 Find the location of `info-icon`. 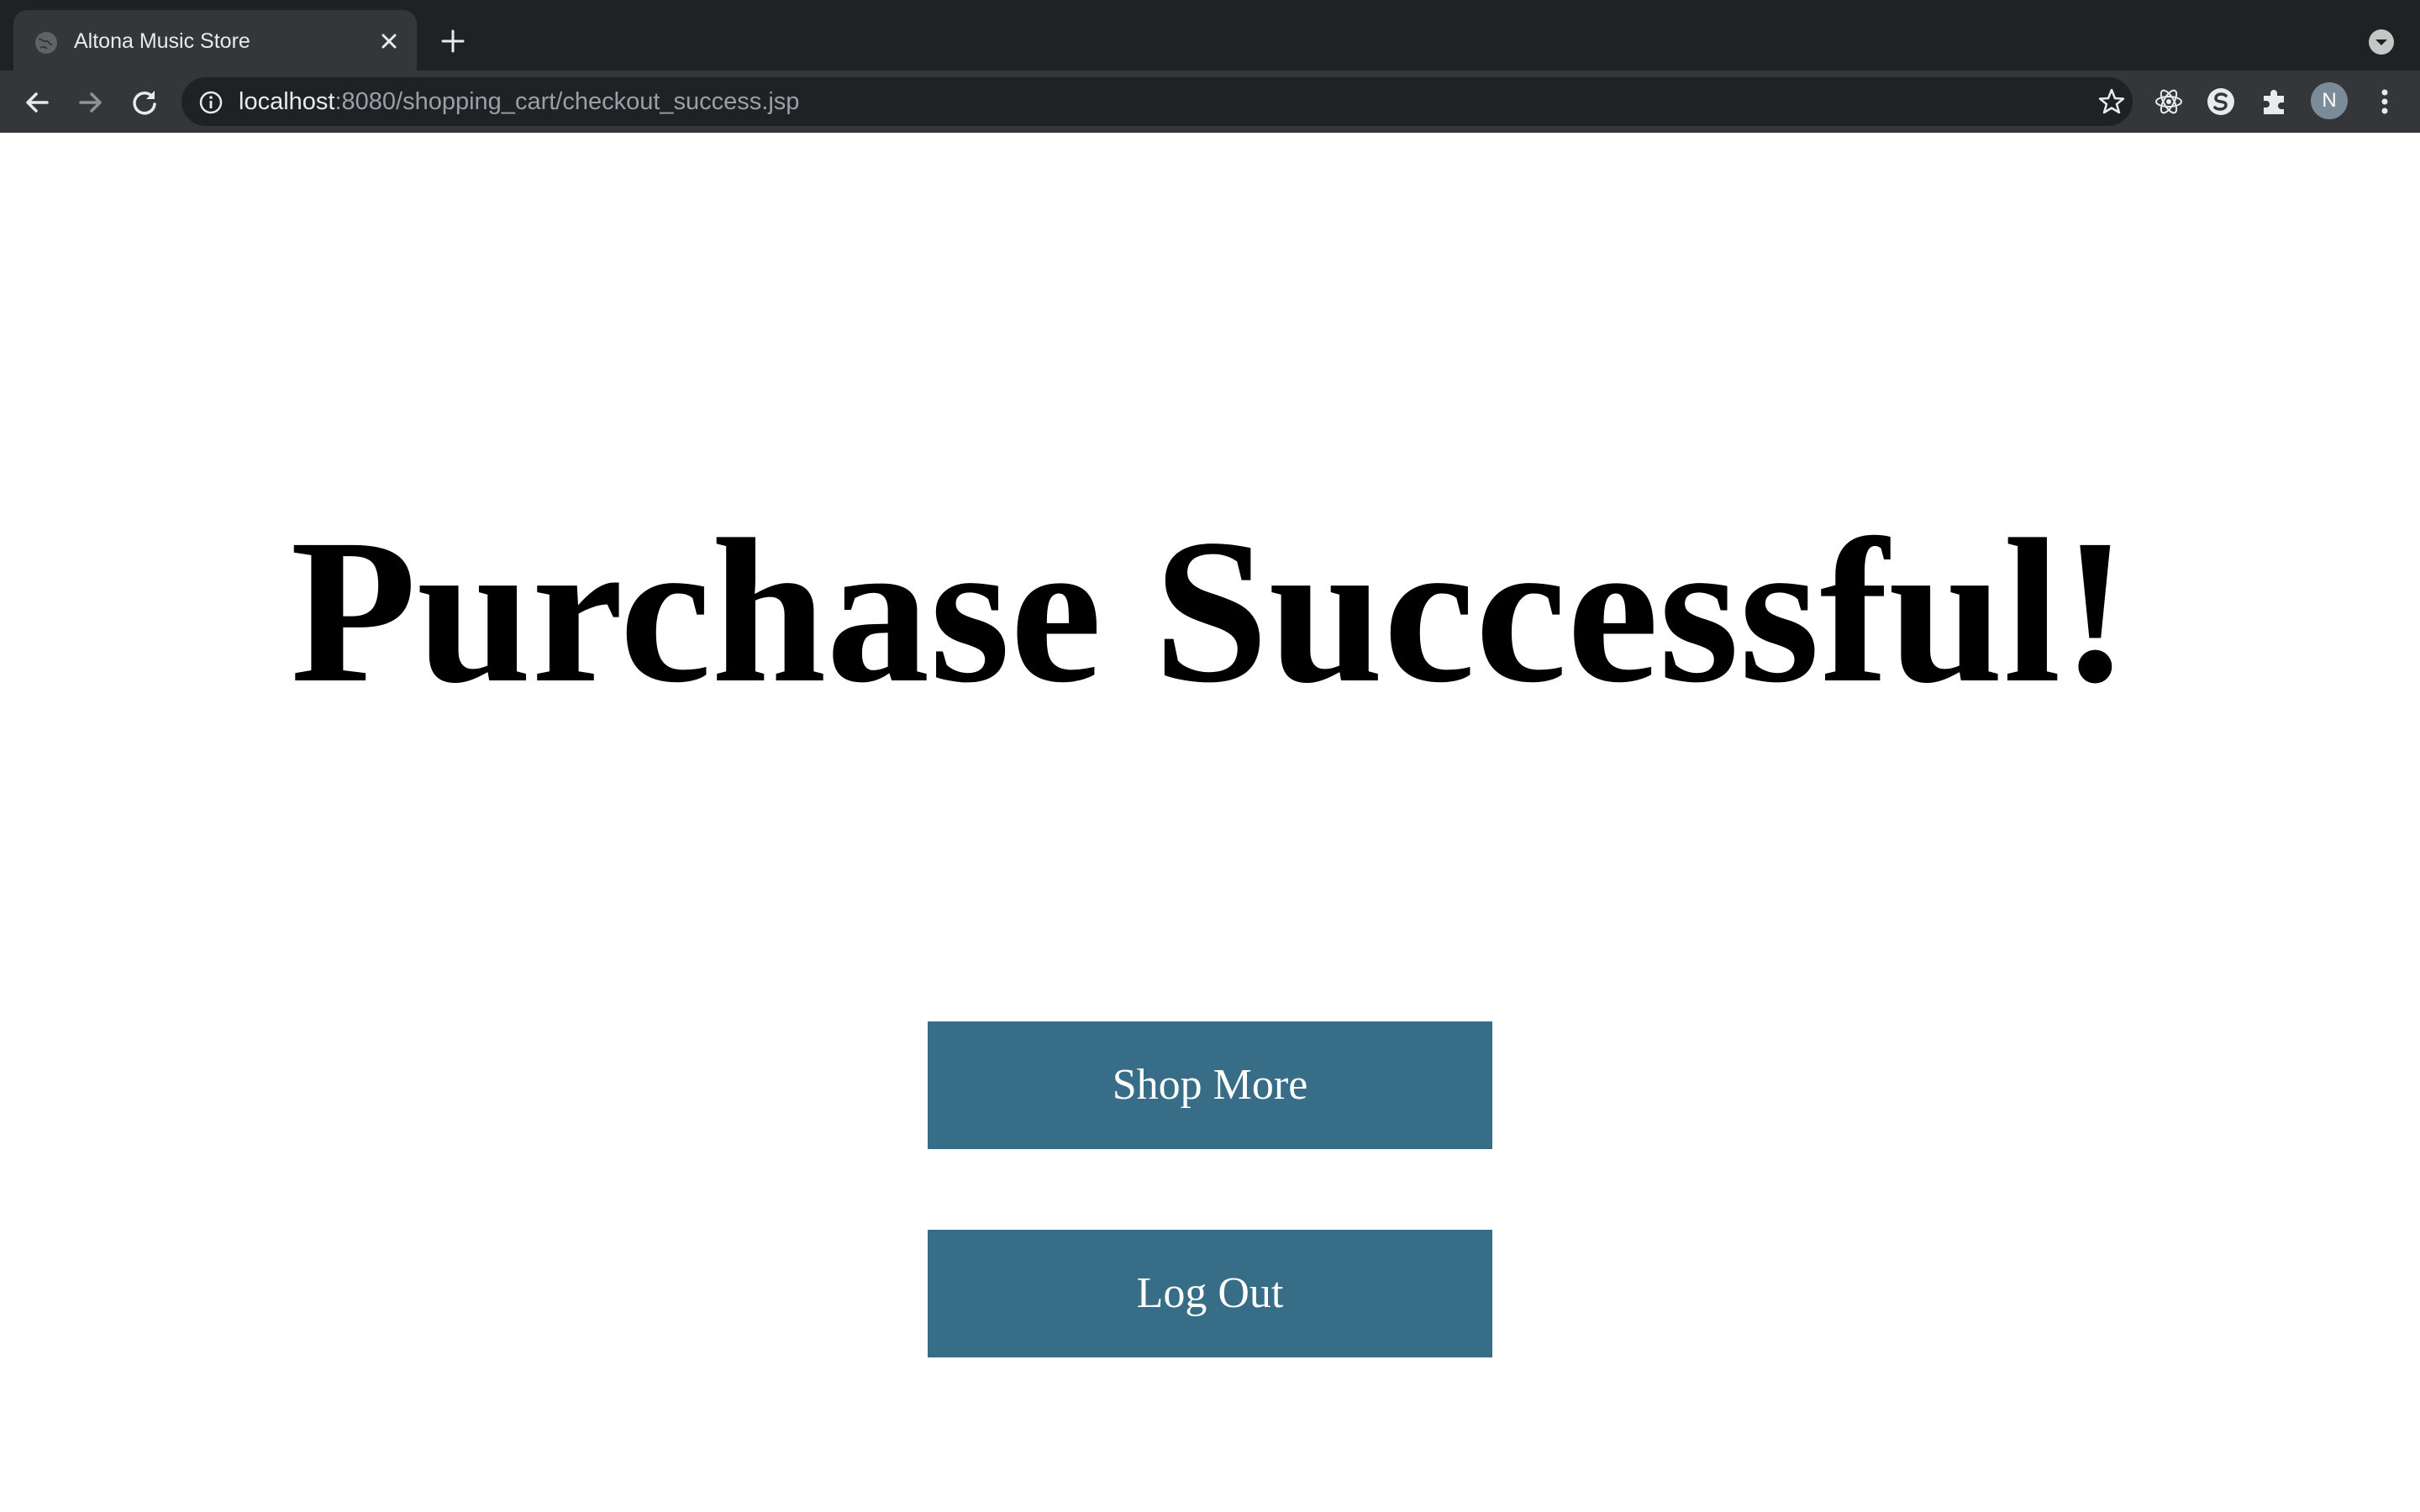

info-icon is located at coordinates (211, 102).